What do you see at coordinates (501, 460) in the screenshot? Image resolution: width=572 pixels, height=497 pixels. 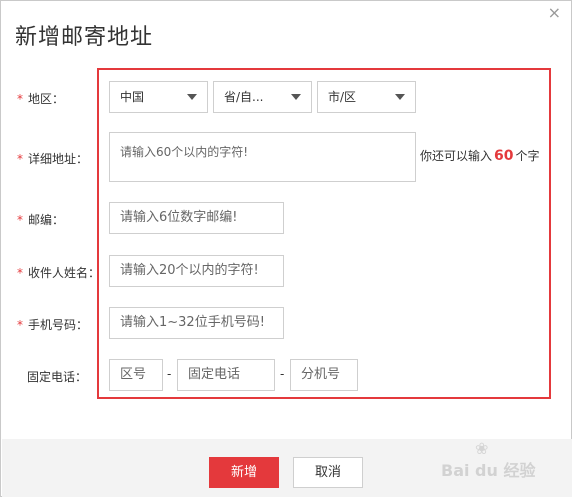 I see `watermark-logo: ❀ Bai du 经验` at bounding box center [501, 460].